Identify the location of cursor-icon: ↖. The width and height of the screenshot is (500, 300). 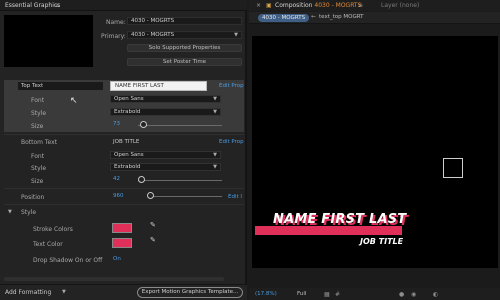
(74, 101).